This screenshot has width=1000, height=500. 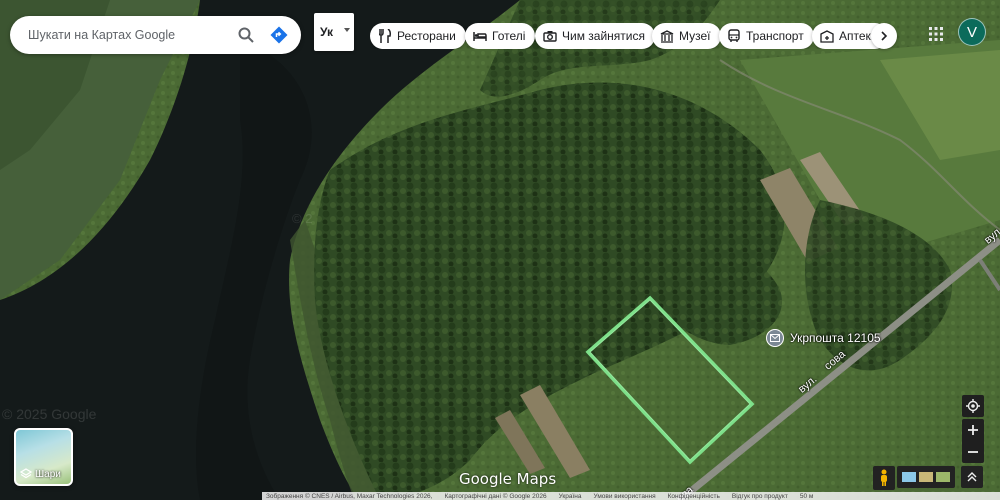 I want to click on search-box: Шукати на Картах Google, so click(x=155, y=35).